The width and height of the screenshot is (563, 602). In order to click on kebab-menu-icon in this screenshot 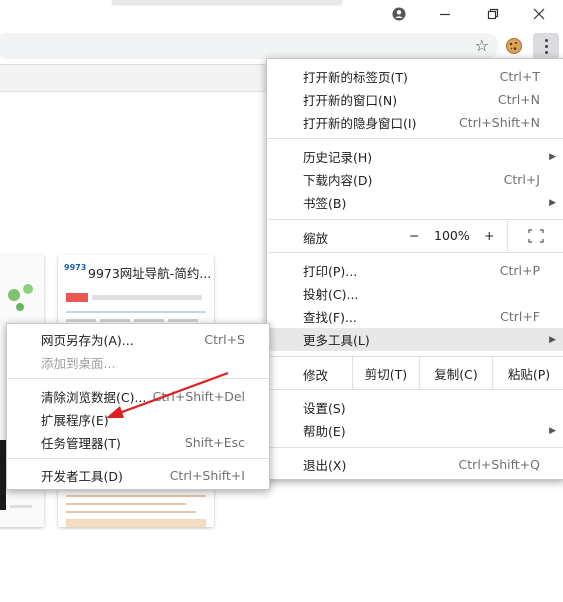, I will do `click(546, 46)`.